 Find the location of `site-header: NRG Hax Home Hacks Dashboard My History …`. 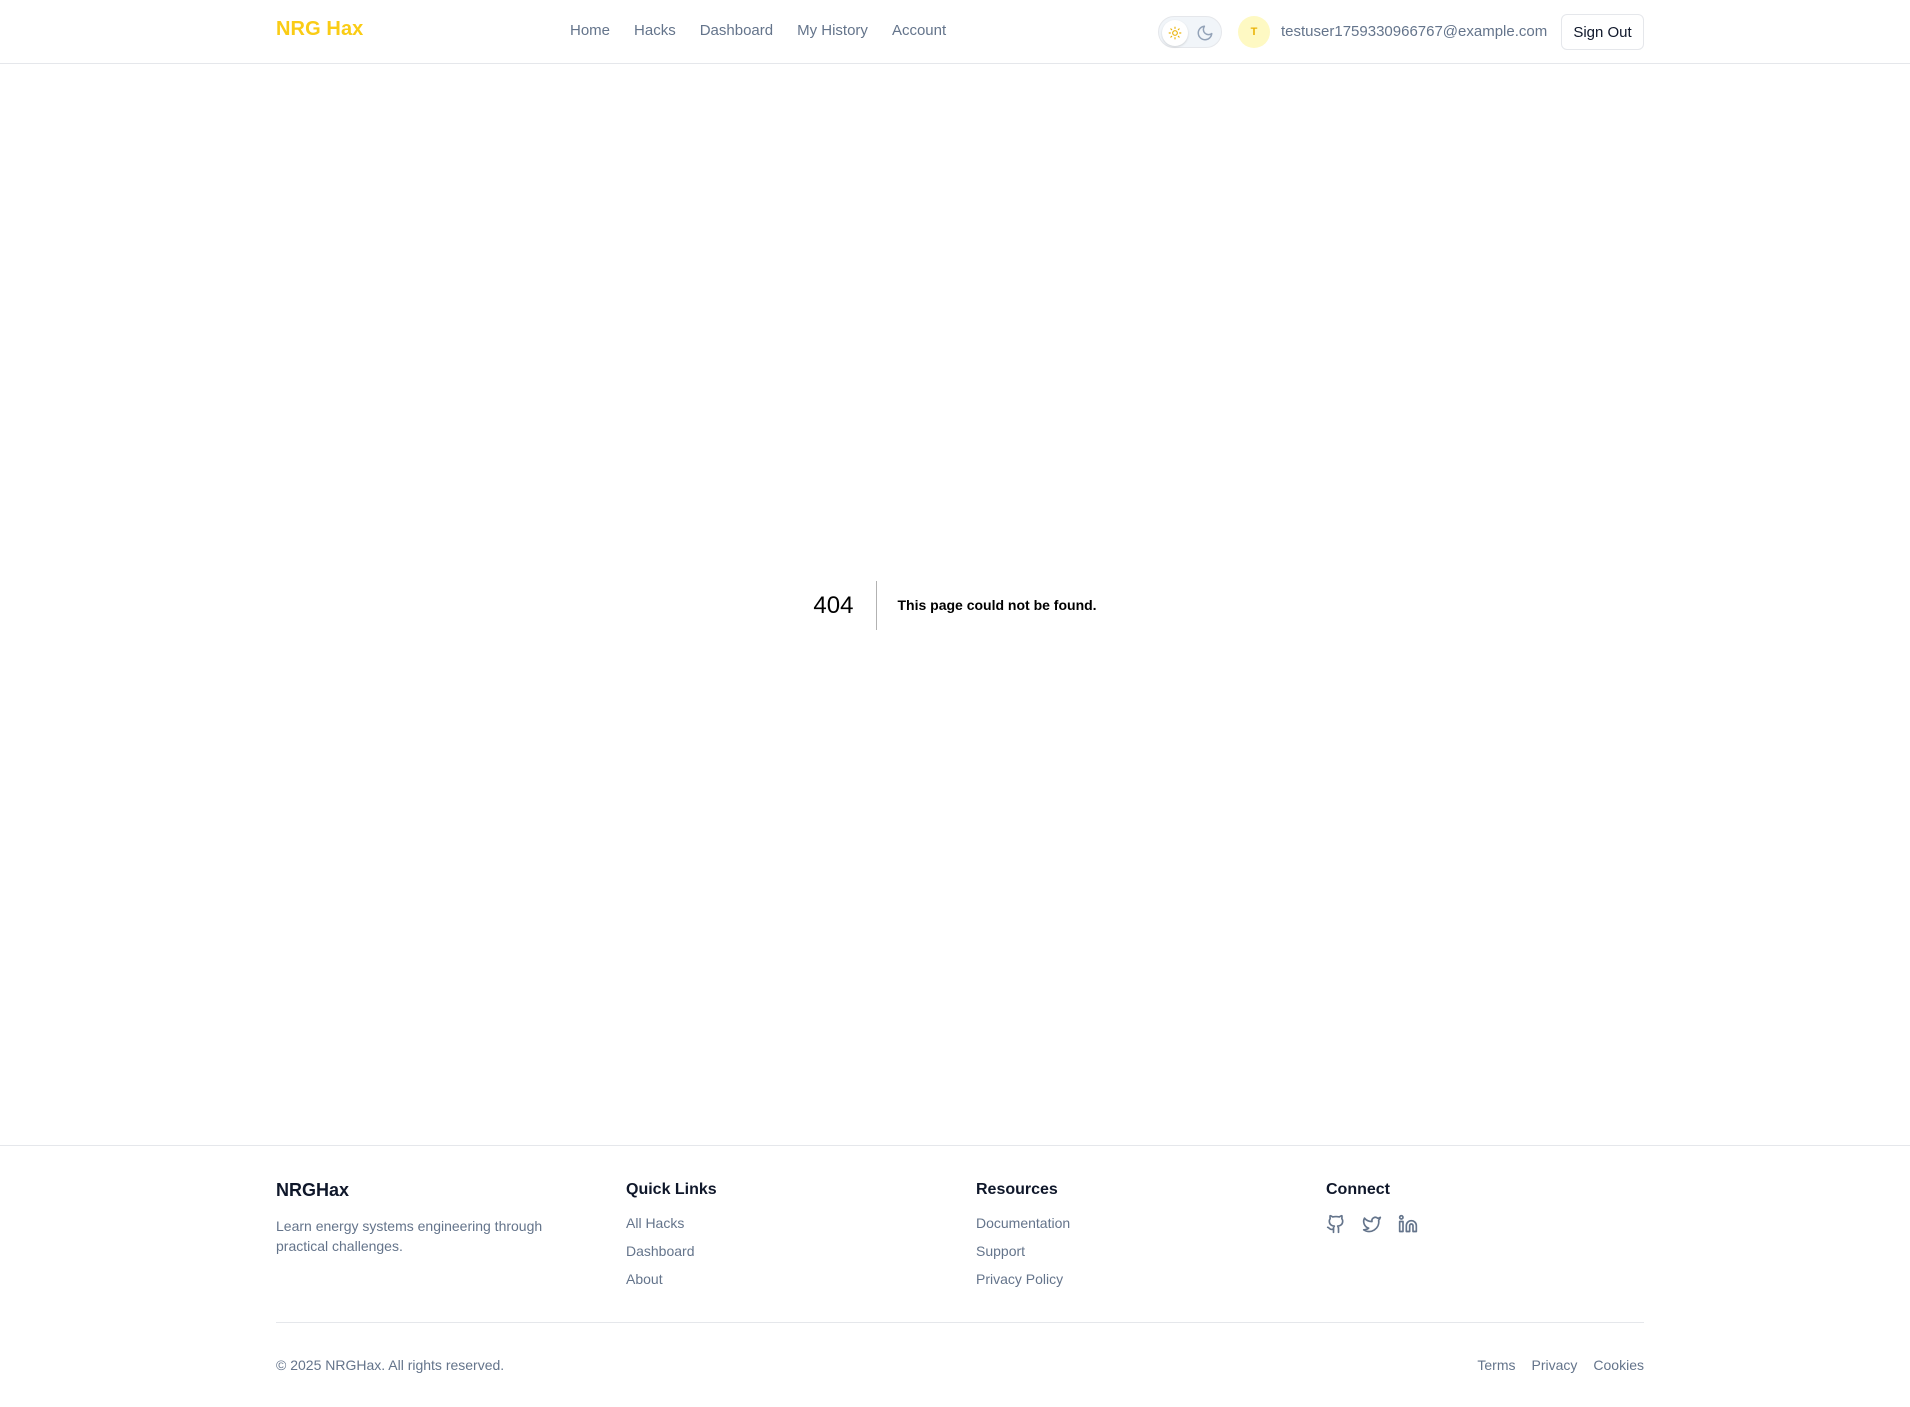

site-header: NRG Hax Home Hacks Dashboard My History … is located at coordinates (955, 32).